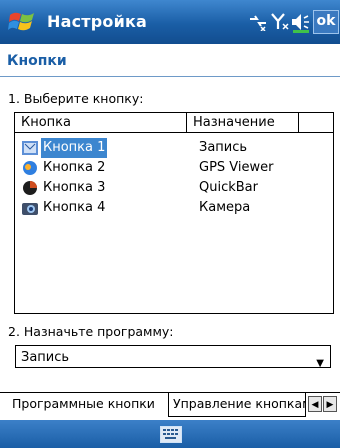  I want to click on window-title: Настройка, so click(97, 21).